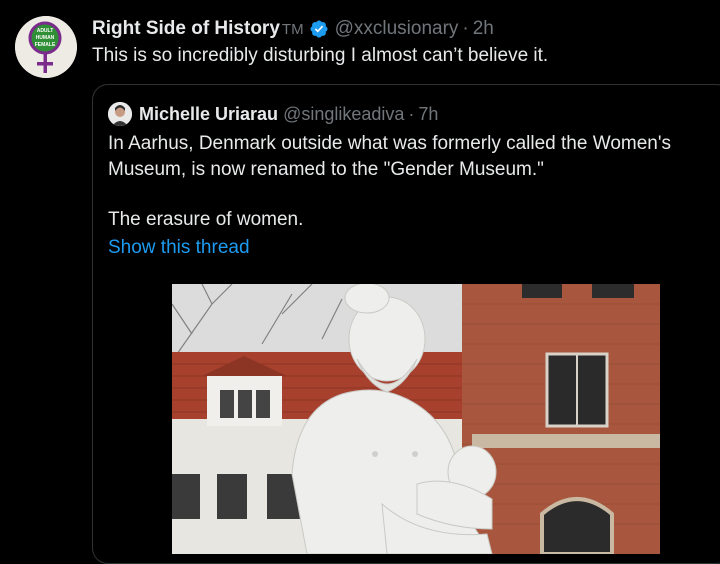 The image size is (720, 564). I want to click on show-thread-link: Show this thread, so click(179, 248).